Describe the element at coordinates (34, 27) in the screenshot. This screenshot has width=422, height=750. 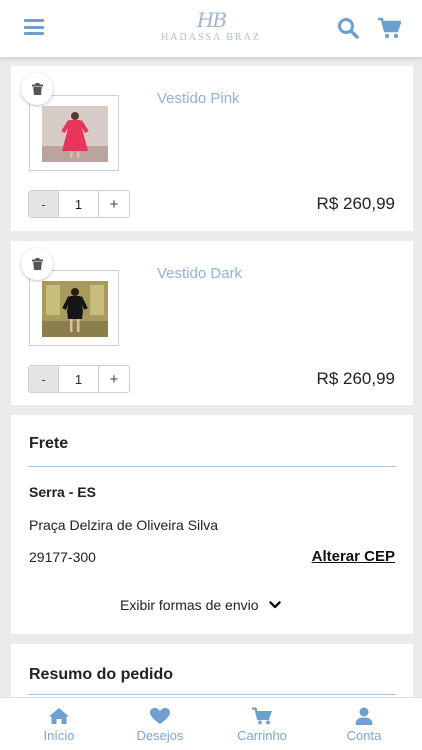
I see `hamburger-menu-icon` at that location.